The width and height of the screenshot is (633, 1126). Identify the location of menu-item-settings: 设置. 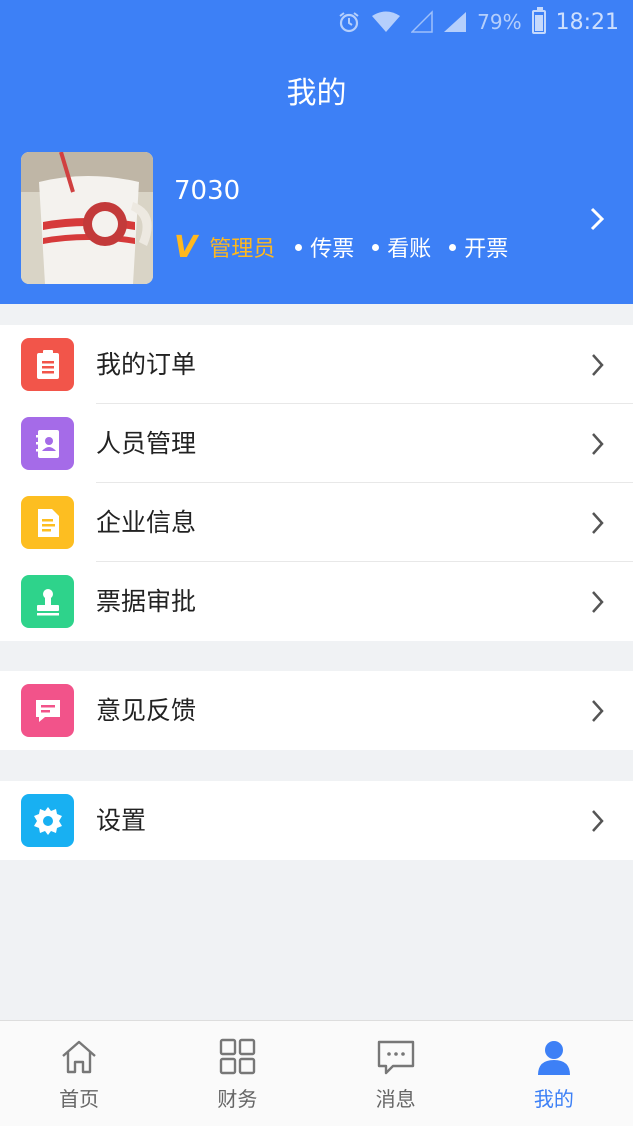
(316, 820).